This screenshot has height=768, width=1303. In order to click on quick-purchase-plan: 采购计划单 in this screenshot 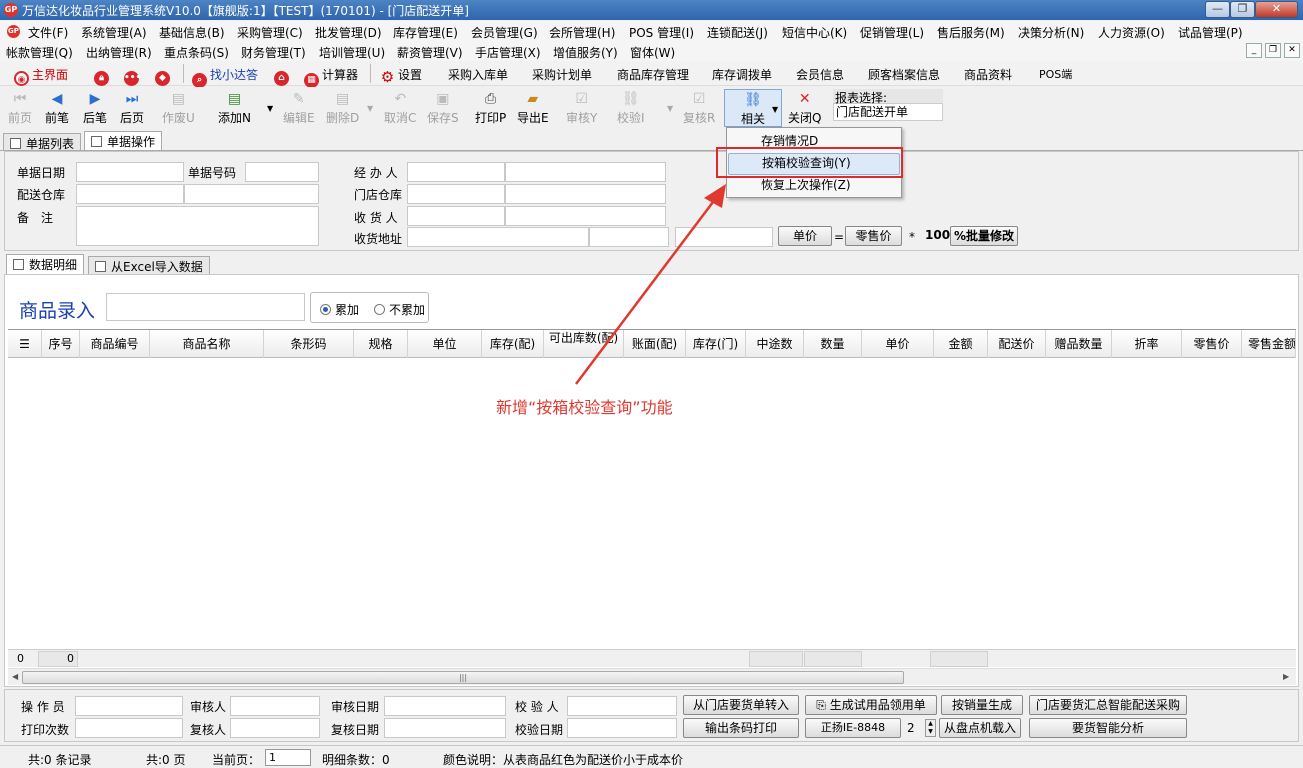, I will do `click(562, 74)`.